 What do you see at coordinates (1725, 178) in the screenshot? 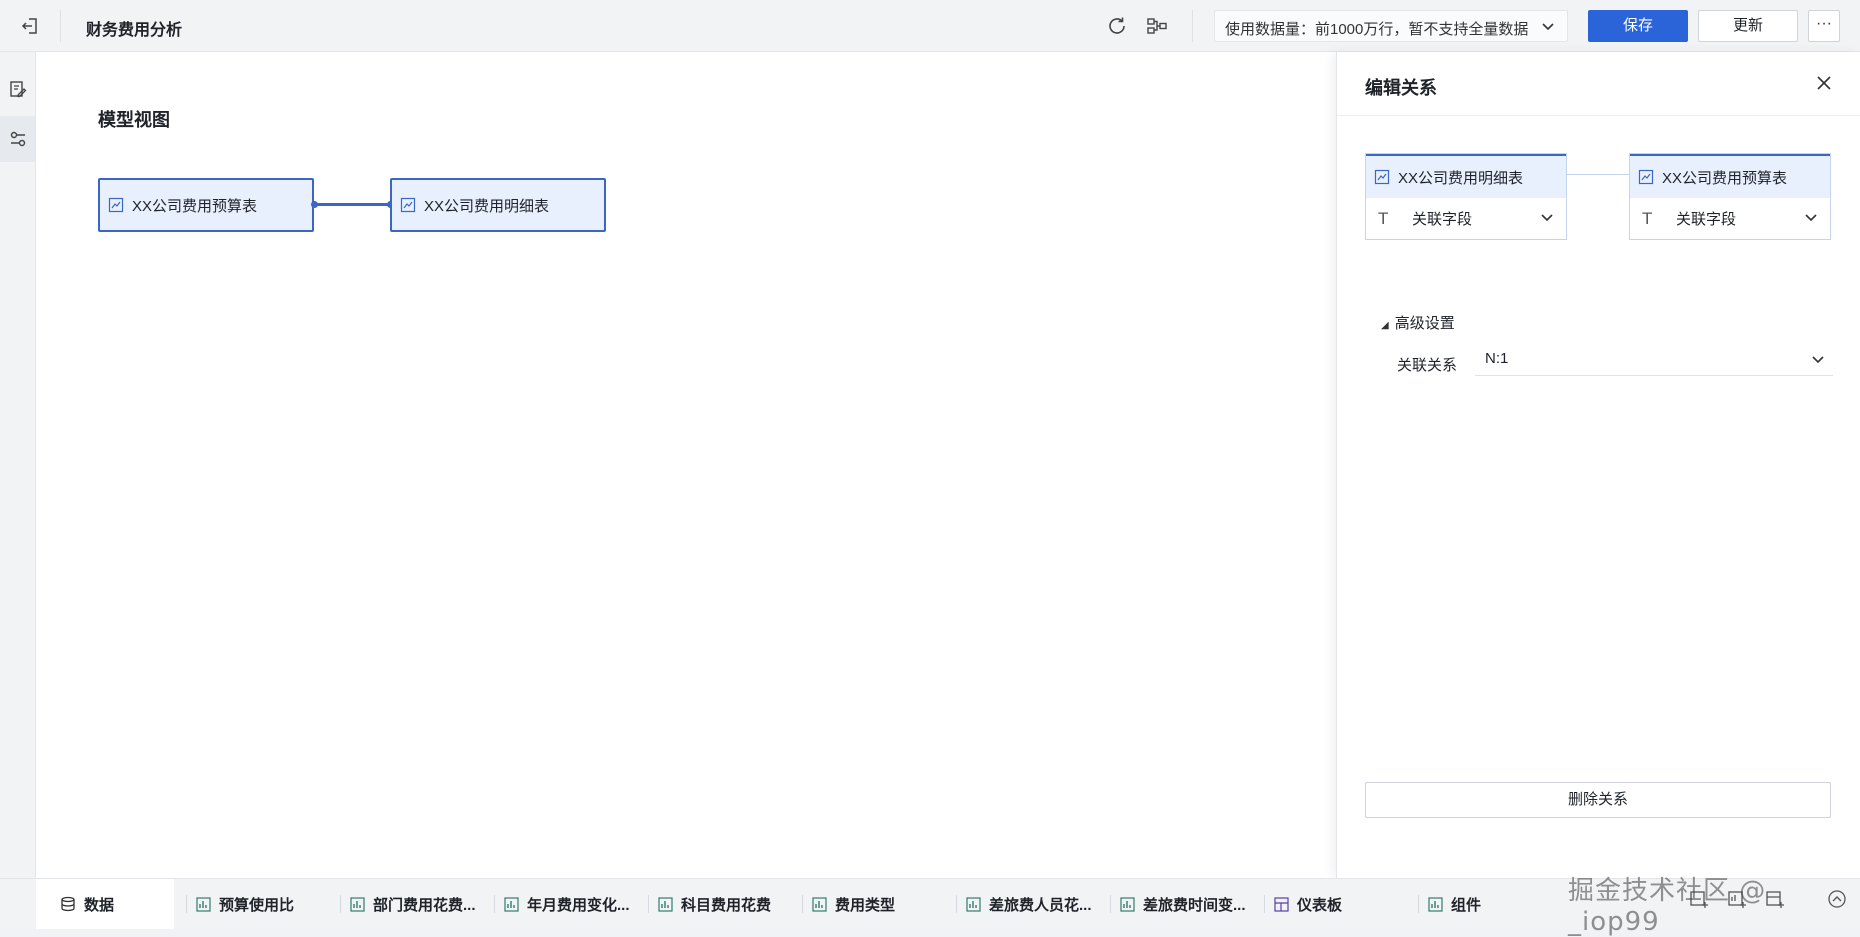
I see `right-table-name: XX公司费用预算表` at bounding box center [1725, 178].